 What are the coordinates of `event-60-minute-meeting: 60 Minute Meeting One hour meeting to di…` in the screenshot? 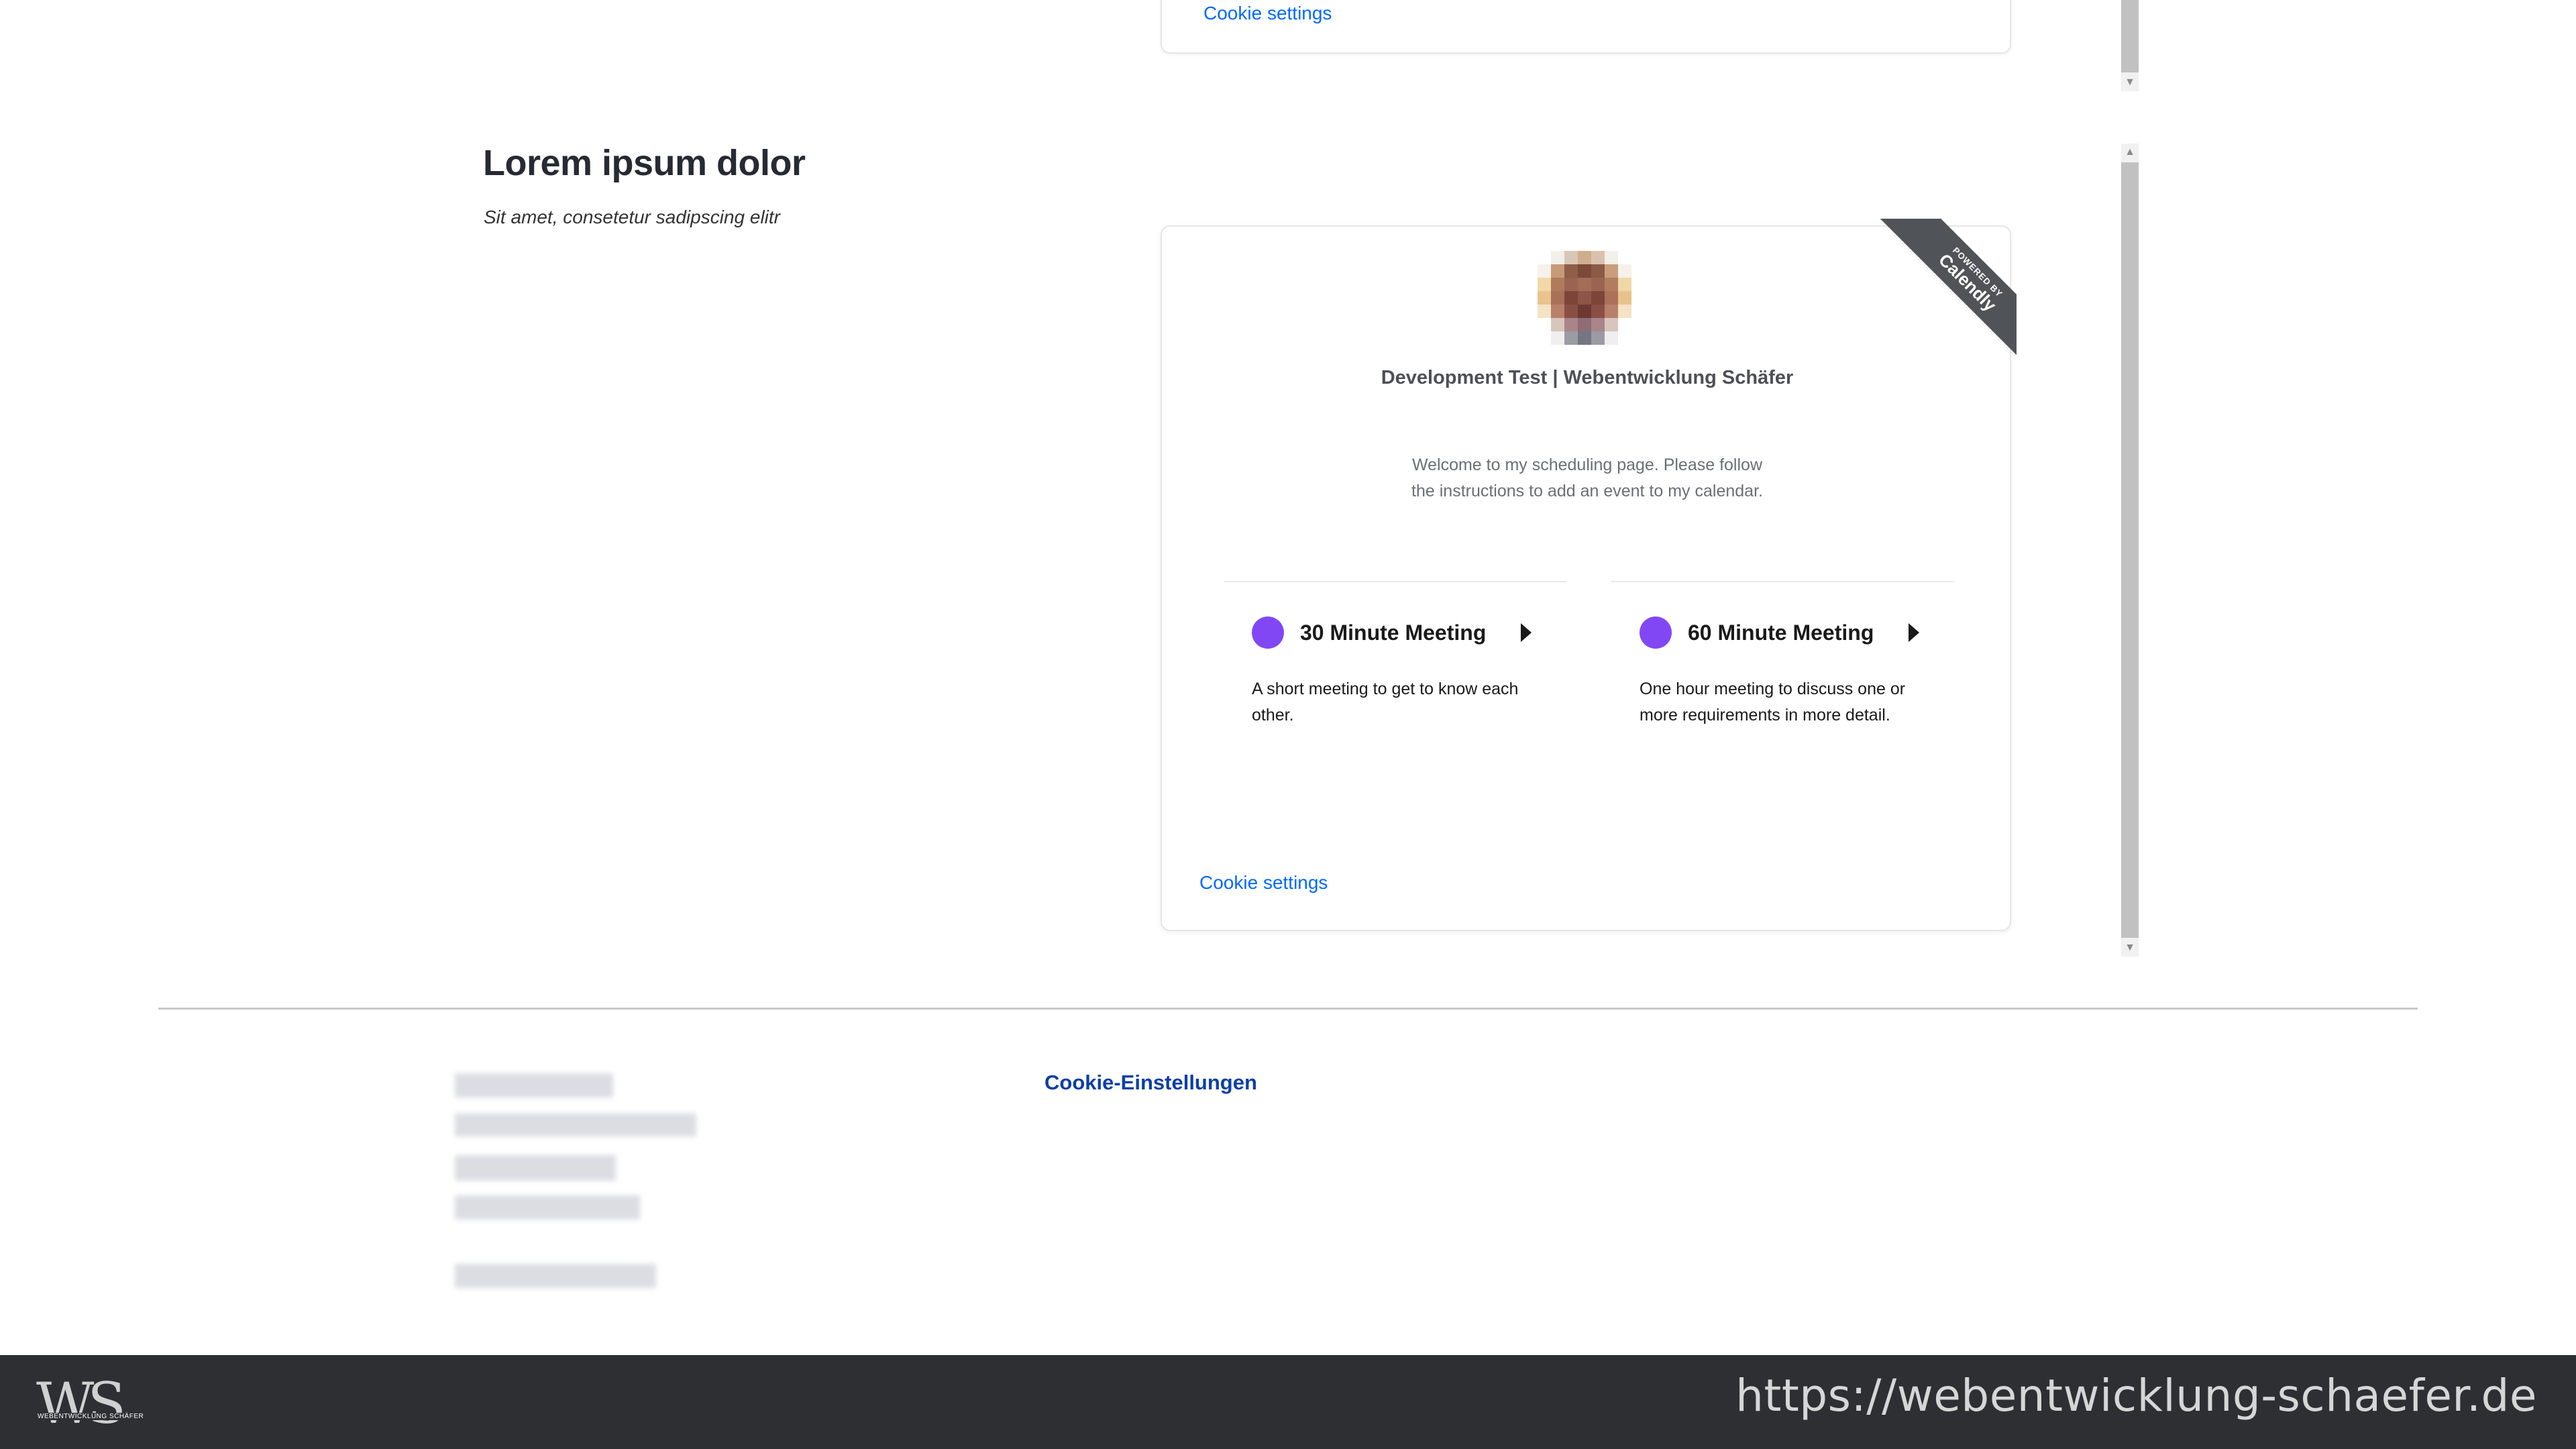 It's located at (1807, 672).